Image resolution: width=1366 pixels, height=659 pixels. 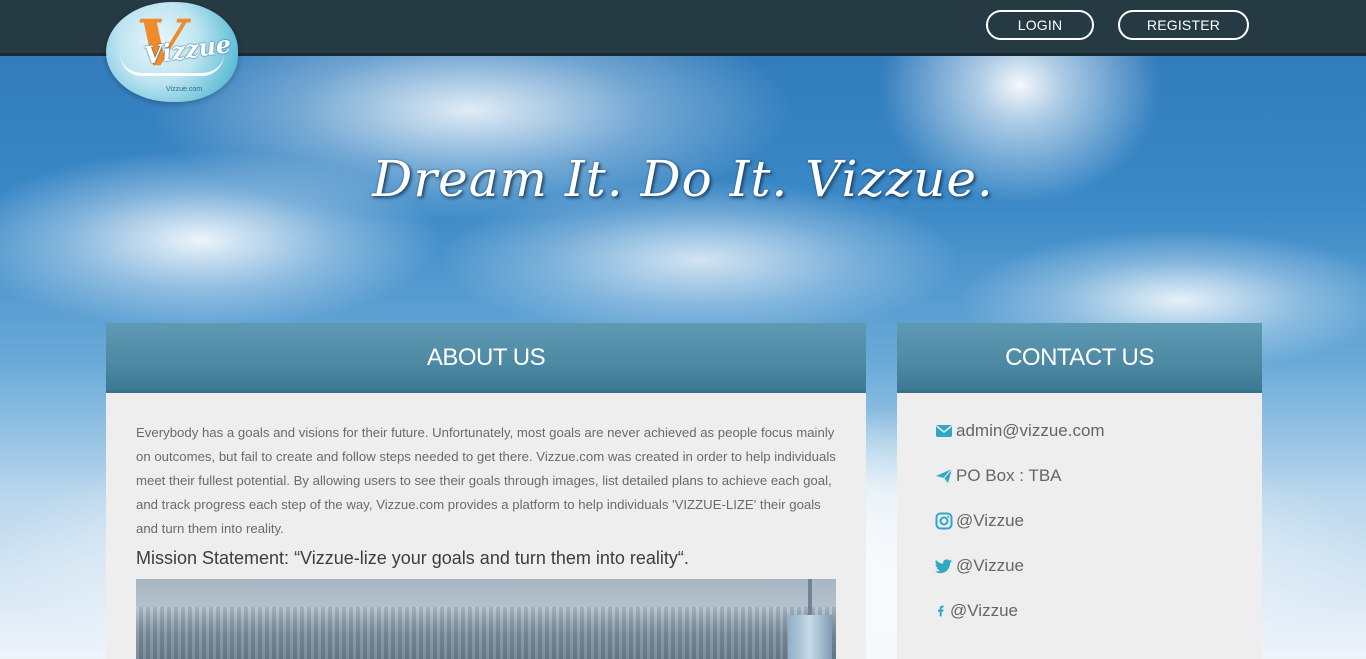 I want to click on tower-spire, so click(x=810, y=598).